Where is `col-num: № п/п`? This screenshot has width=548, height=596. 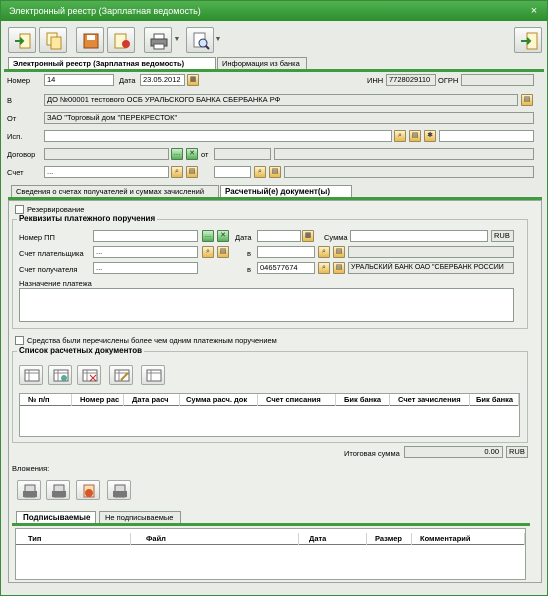
col-num: № п/п is located at coordinates (46, 400).